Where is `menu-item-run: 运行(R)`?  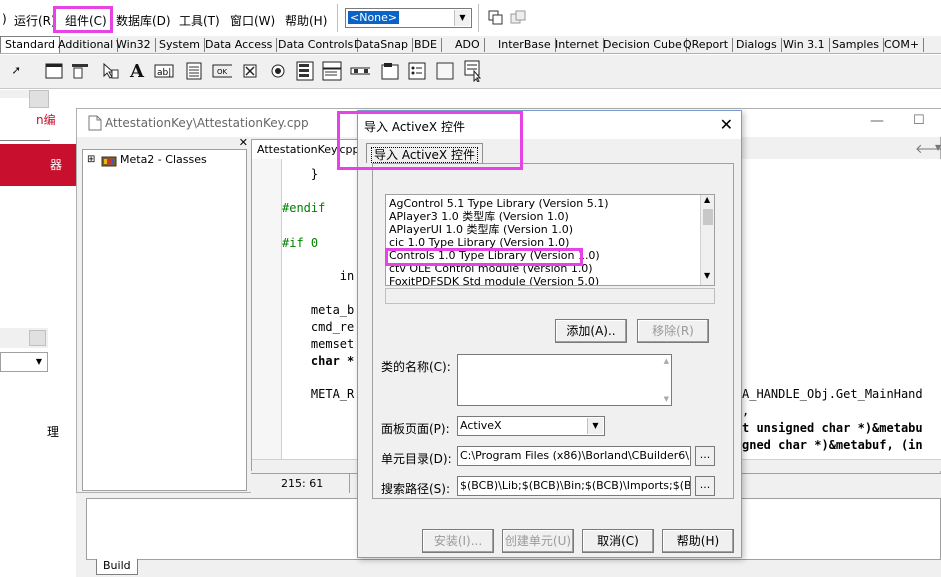 menu-item-run: 运行(R) is located at coordinates (35, 20).